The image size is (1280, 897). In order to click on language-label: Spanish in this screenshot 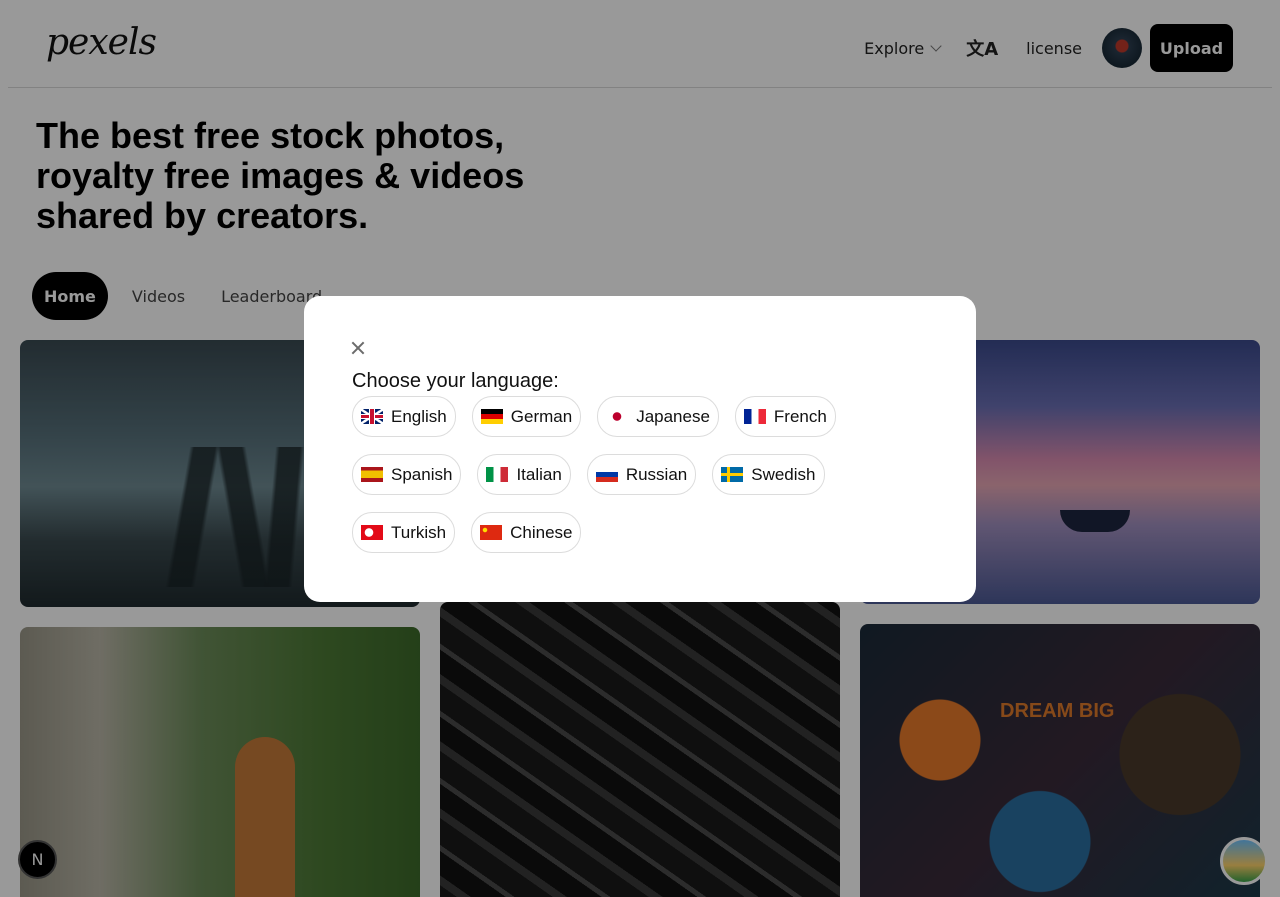, I will do `click(422, 474)`.